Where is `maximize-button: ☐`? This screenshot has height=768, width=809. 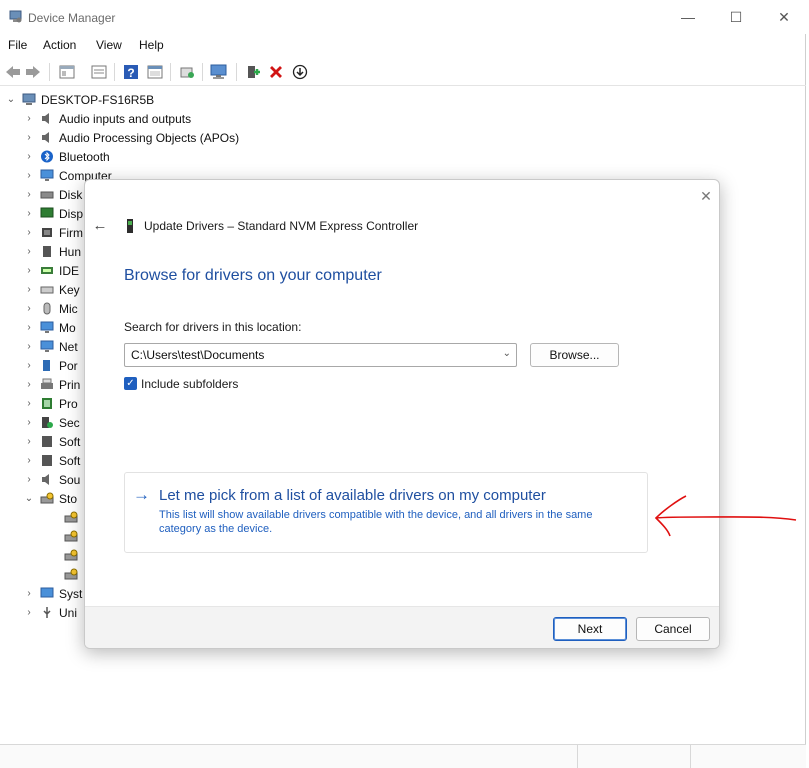
maximize-button: ☐ is located at coordinates (736, 17).